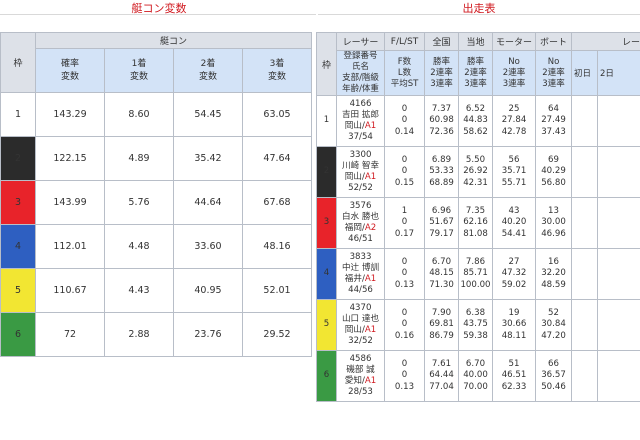  Describe the element at coordinates (361, 166) in the screenshot. I see `racer-name: 川崎 智幸` at that location.